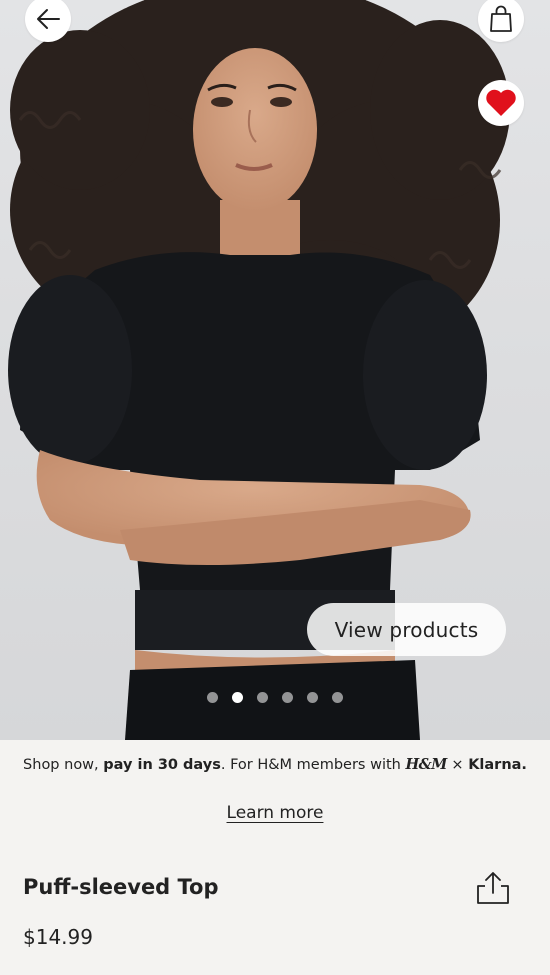 Image resolution: width=550 pixels, height=975 pixels. Describe the element at coordinates (313, 765) in the screenshot. I see `banner-text-mid: . For H&M members with` at that location.